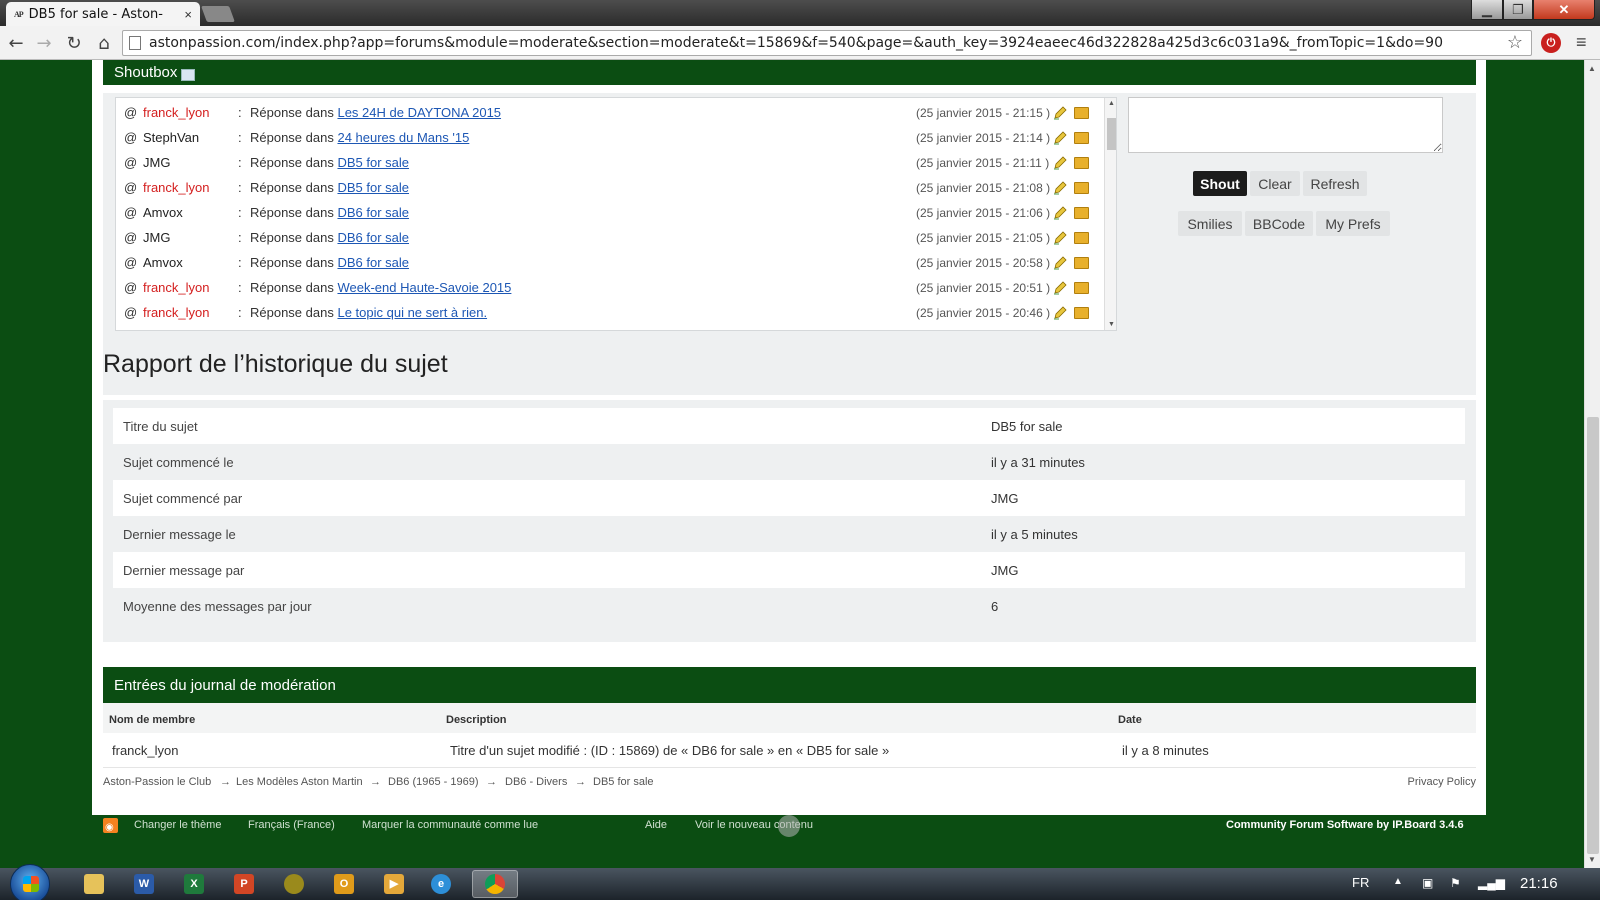 The image size is (1600, 900). Describe the element at coordinates (177, 825) in the screenshot. I see `change-theme-link: Changer le thème` at that location.